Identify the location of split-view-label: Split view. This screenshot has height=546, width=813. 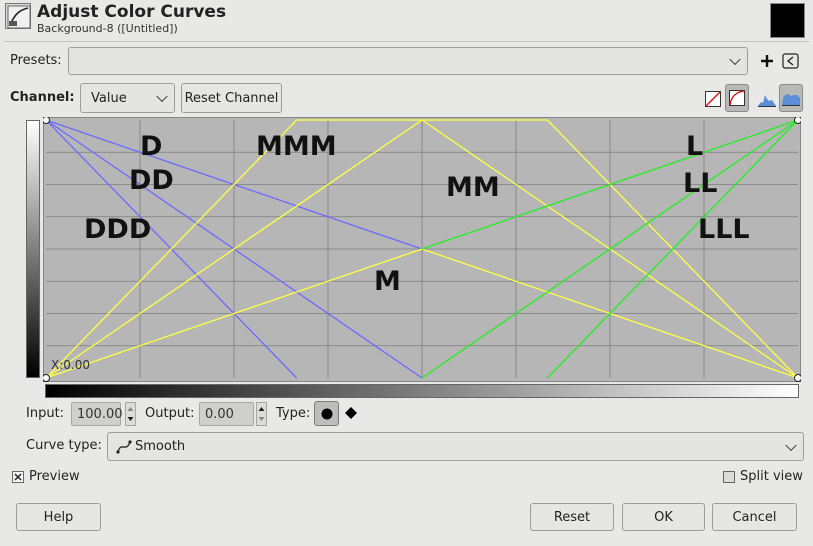
(771, 476).